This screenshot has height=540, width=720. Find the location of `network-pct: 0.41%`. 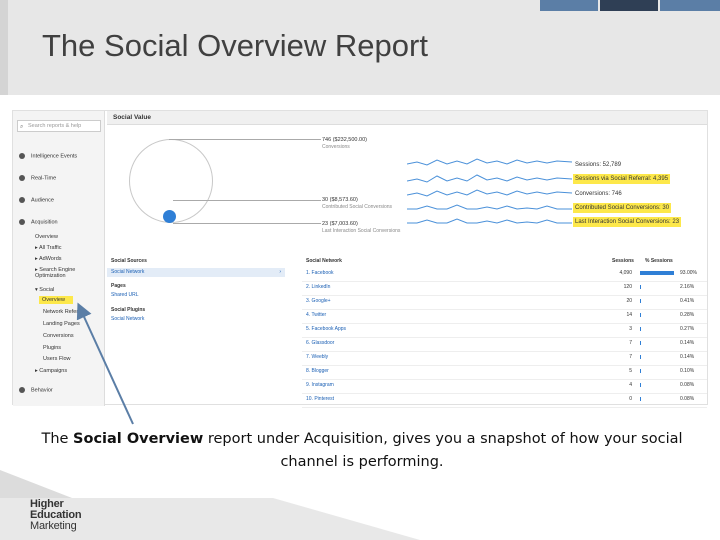

network-pct: 0.41% is located at coordinates (687, 301).